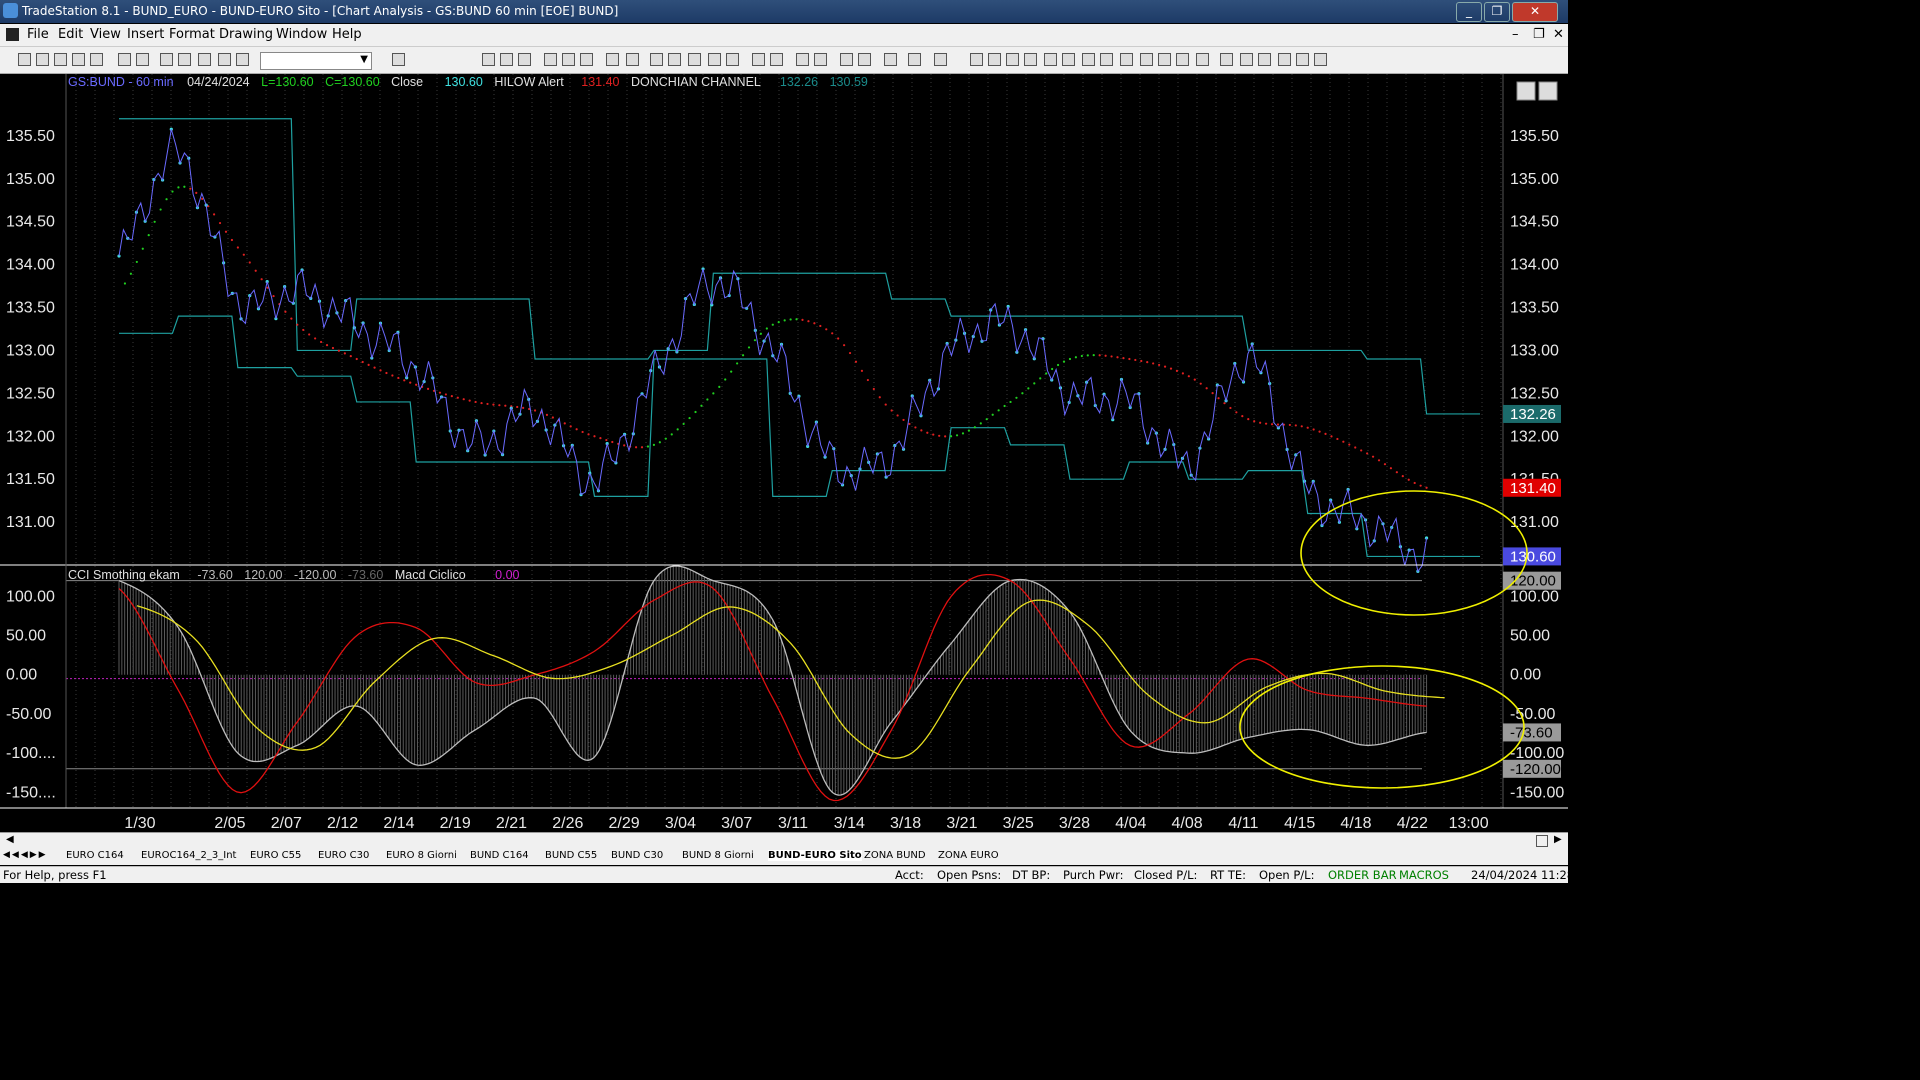 The width and height of the screenshot is (1920, 1080). Describe the element at coordinates (316, 61) in the screenshot. I see `symbol-combo: ▼` at that location.